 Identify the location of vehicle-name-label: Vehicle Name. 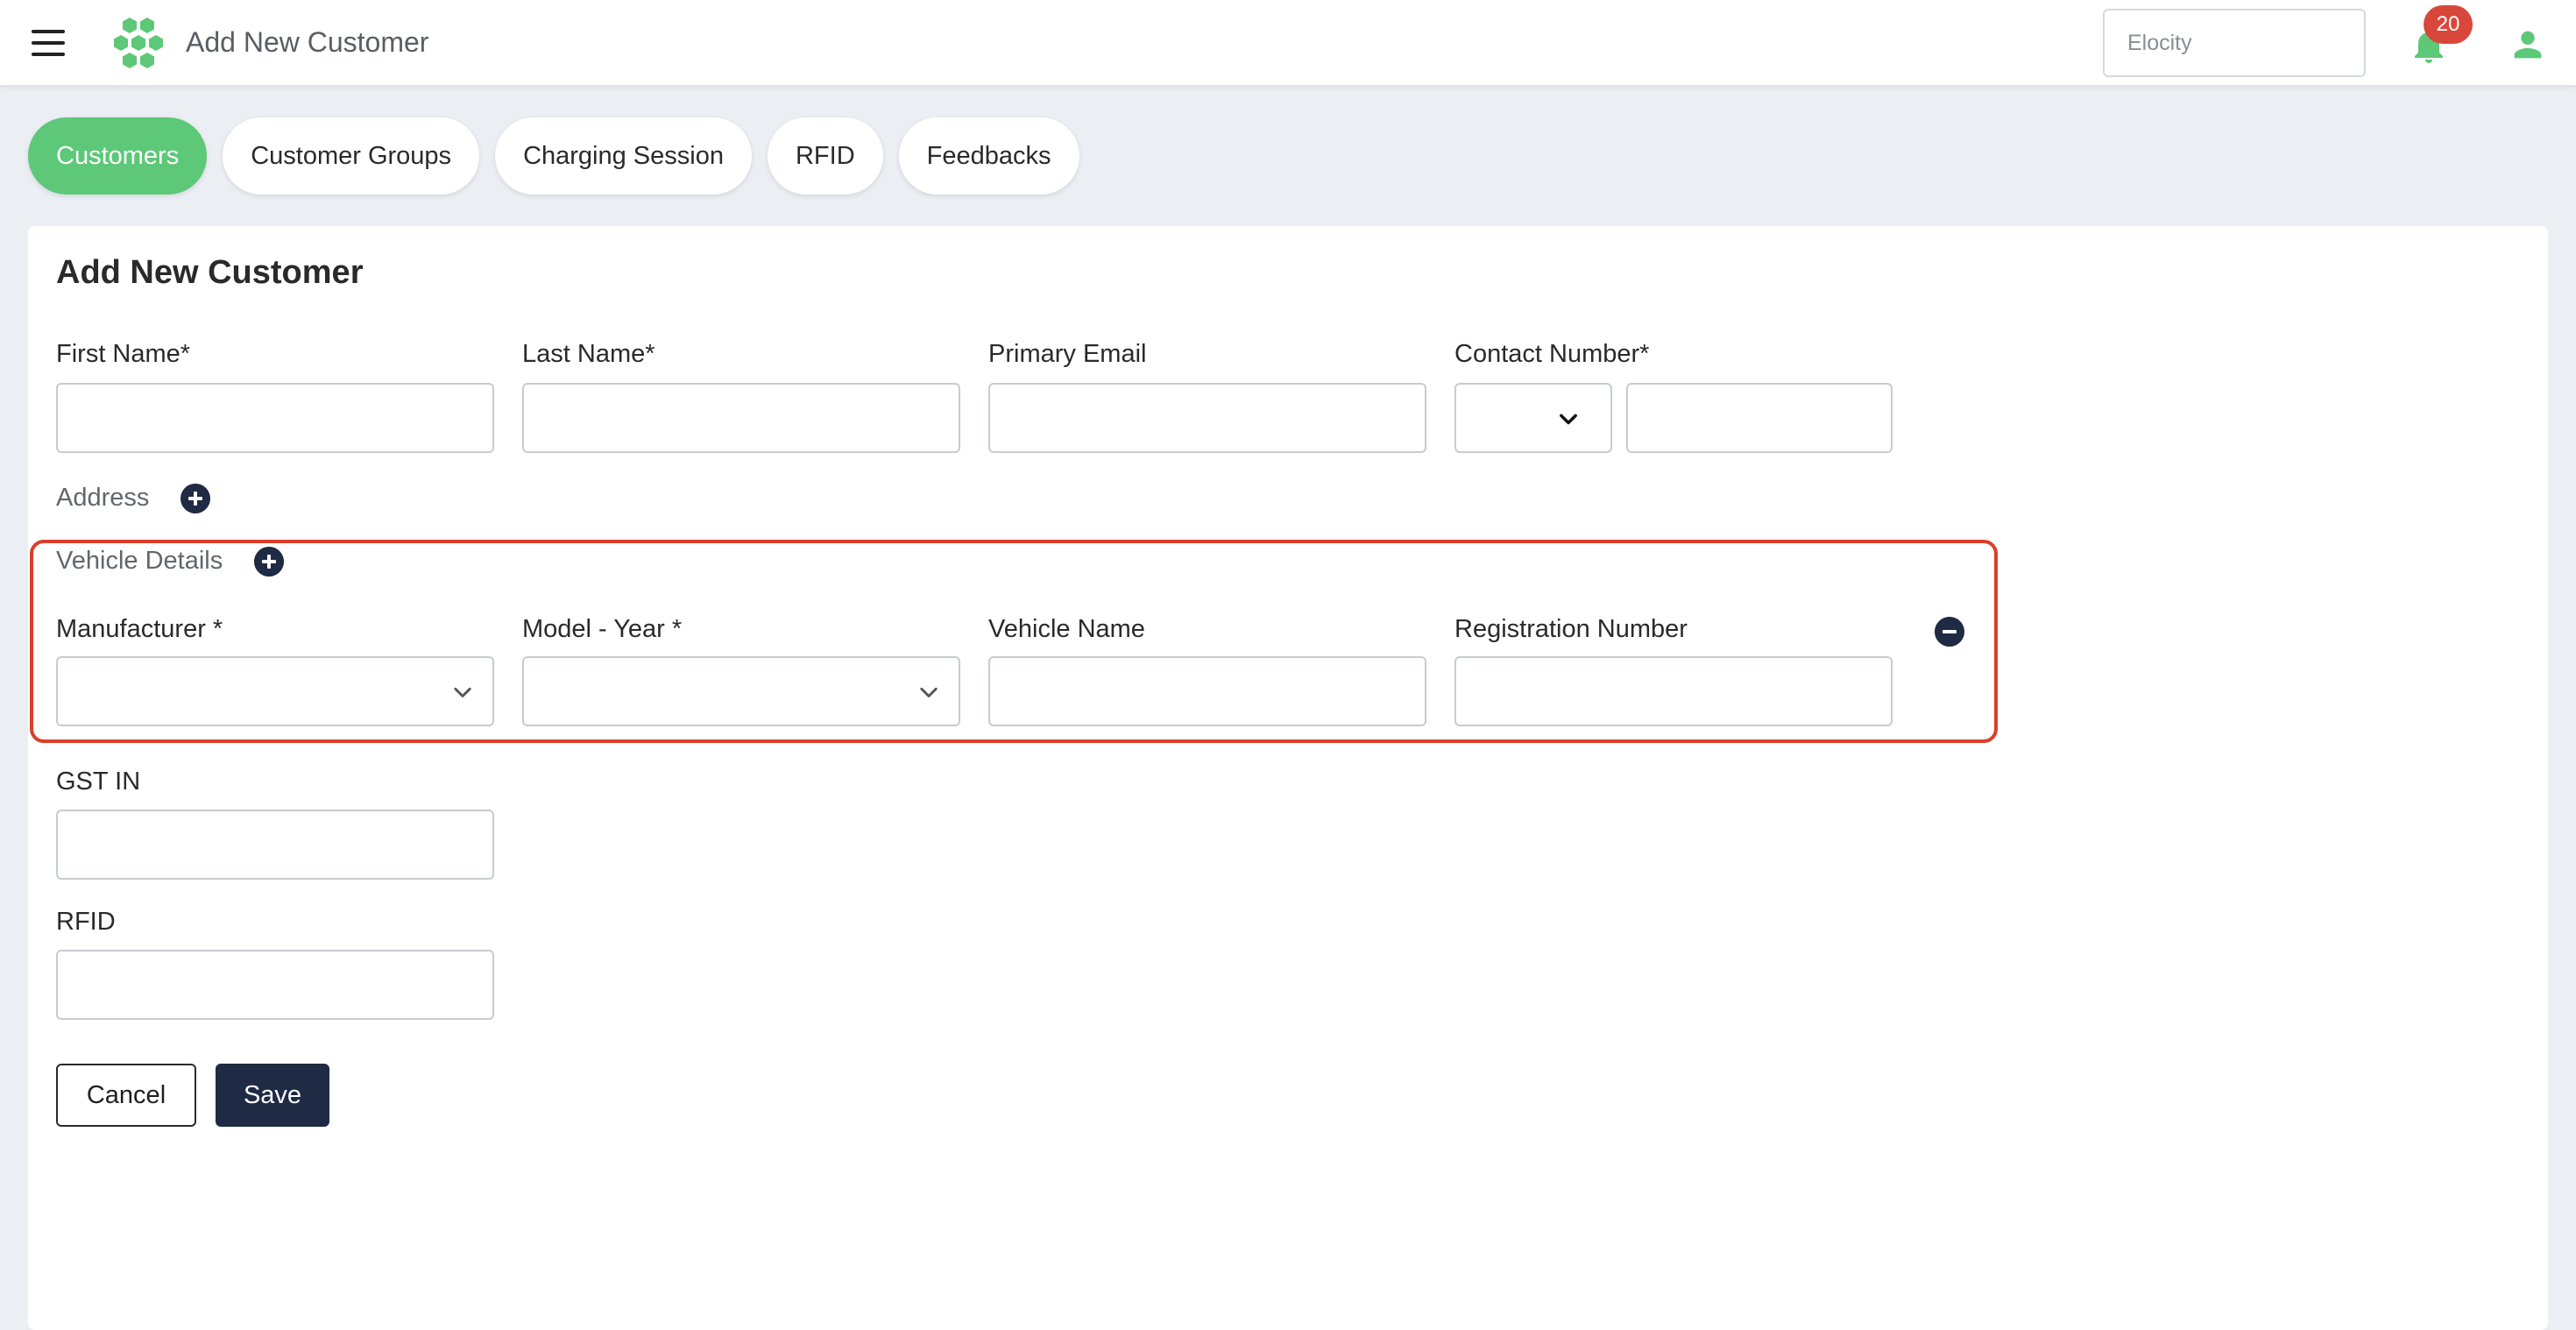
(1066, 629).